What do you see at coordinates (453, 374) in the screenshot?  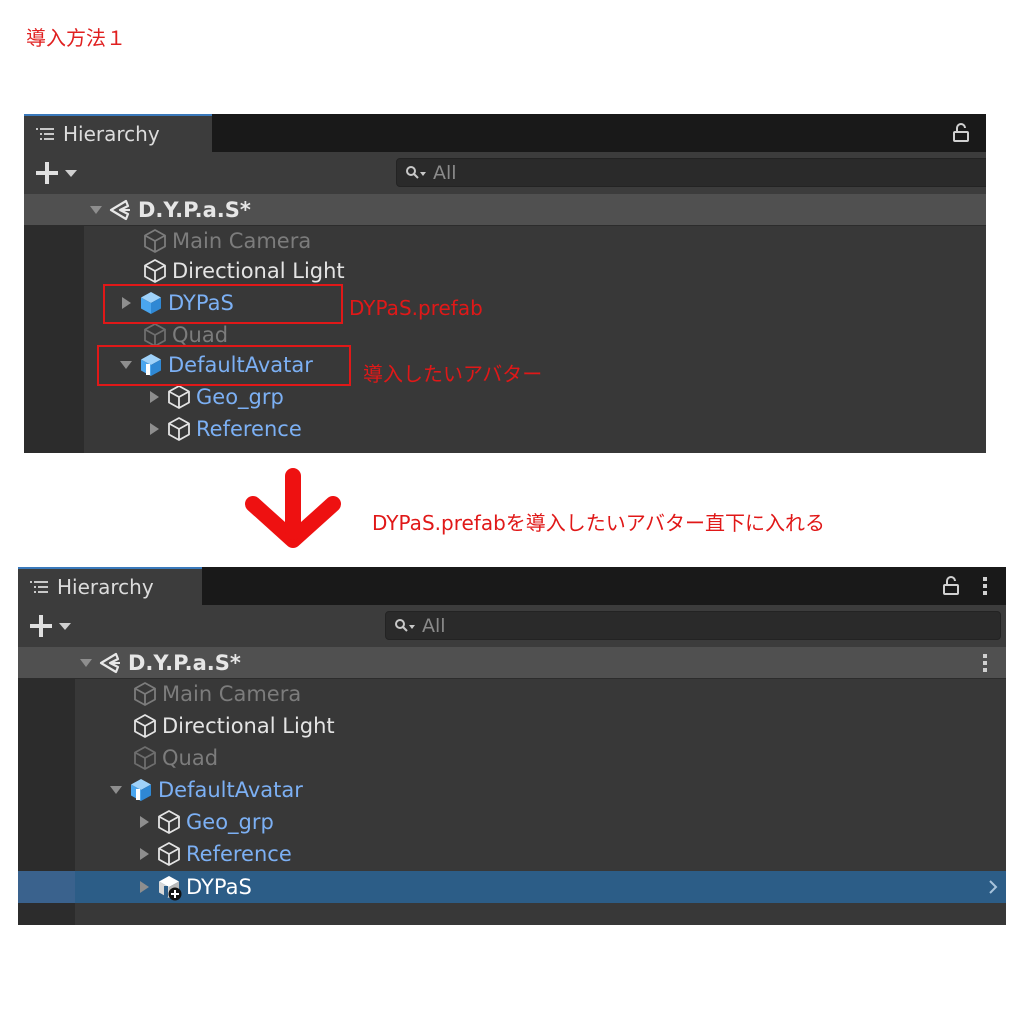 I see `callout-label-defaultavatar: 導入したいアバター` at bounding box center [453, 374].